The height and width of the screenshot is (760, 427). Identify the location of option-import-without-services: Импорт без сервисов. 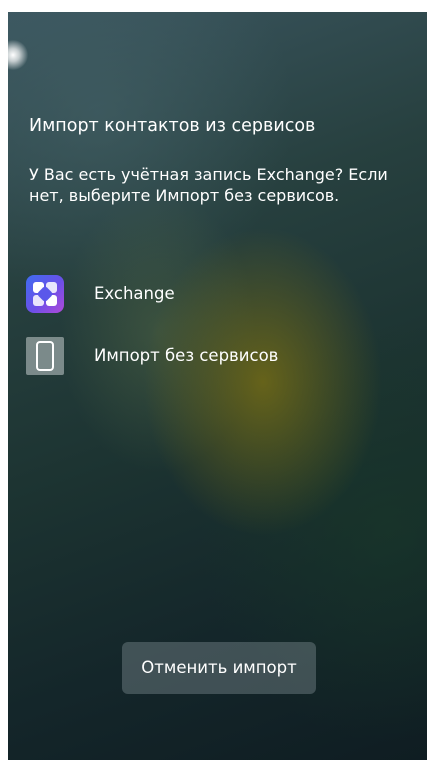
(217, 357).